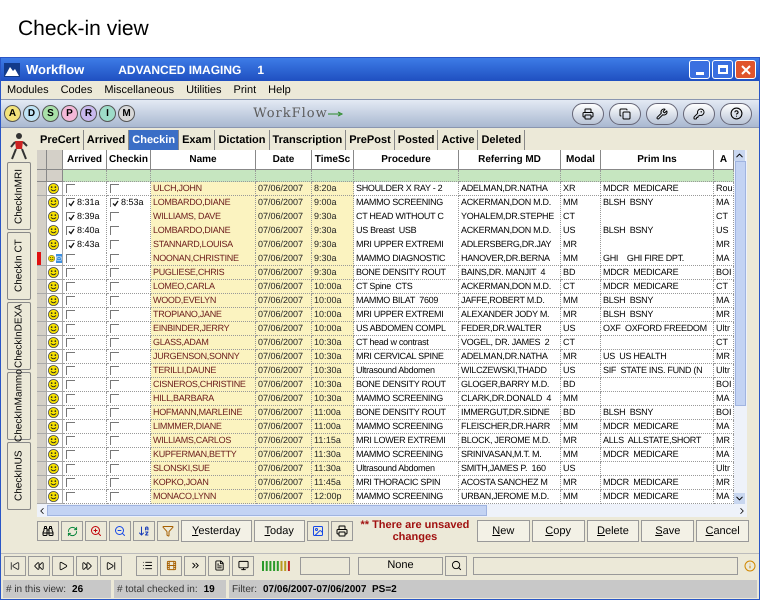 Image resolution: width=760 pixels, height=600 pixels. What do you see at coordinates (28, 90) in the screenshot?
I see `menu-item: Modules` at bounding box center [28, 90].